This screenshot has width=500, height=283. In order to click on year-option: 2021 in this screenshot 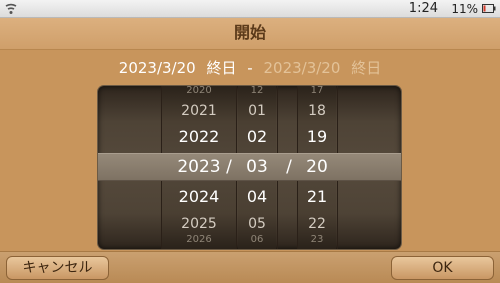, I will do `click(199, 111)`.